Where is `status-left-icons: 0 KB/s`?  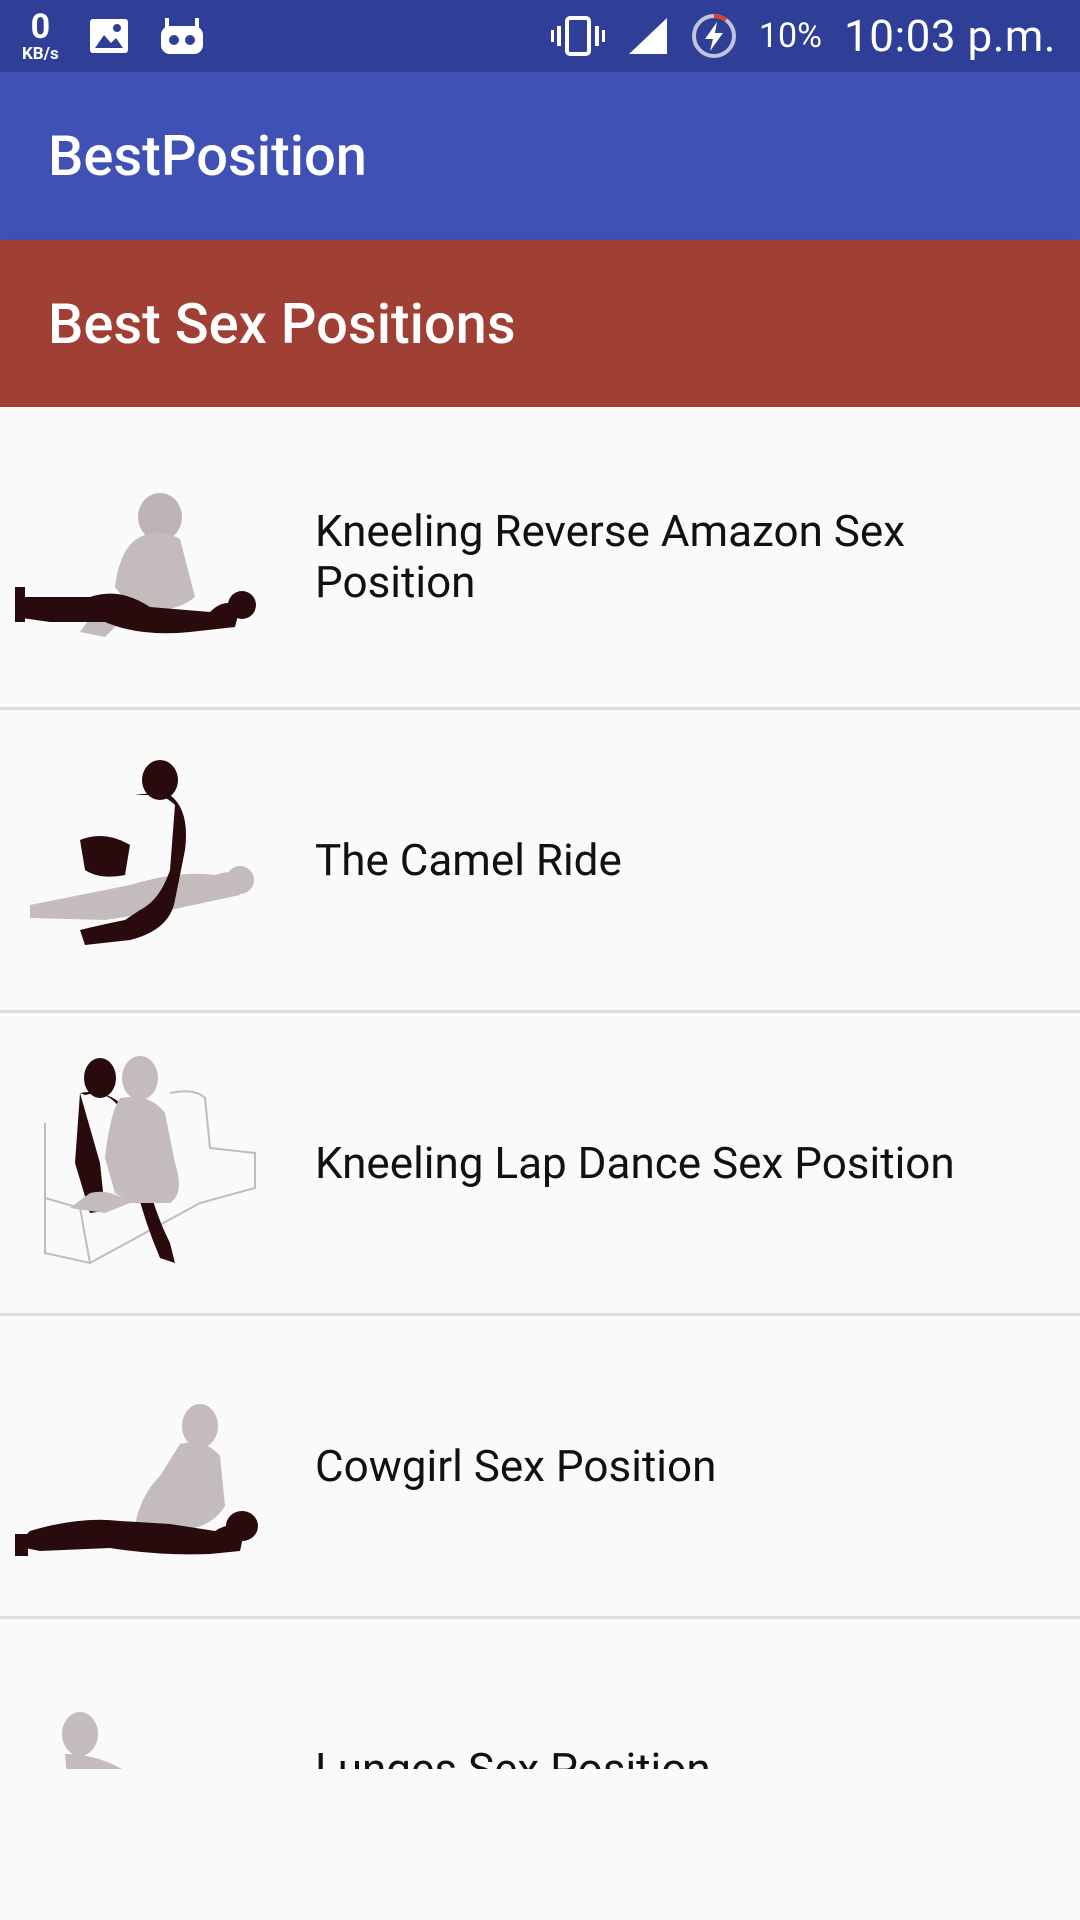 status-left-icons: 0 KB/s is located at coordinates (113, 36).